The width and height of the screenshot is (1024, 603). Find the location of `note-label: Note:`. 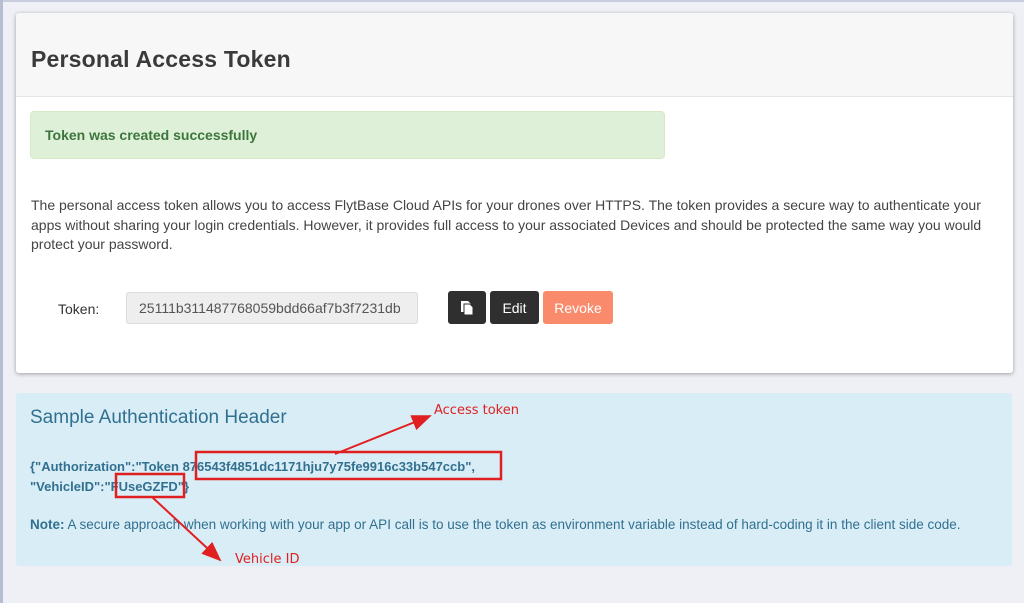

note-label: Note: is located at coordinates (47, 524).